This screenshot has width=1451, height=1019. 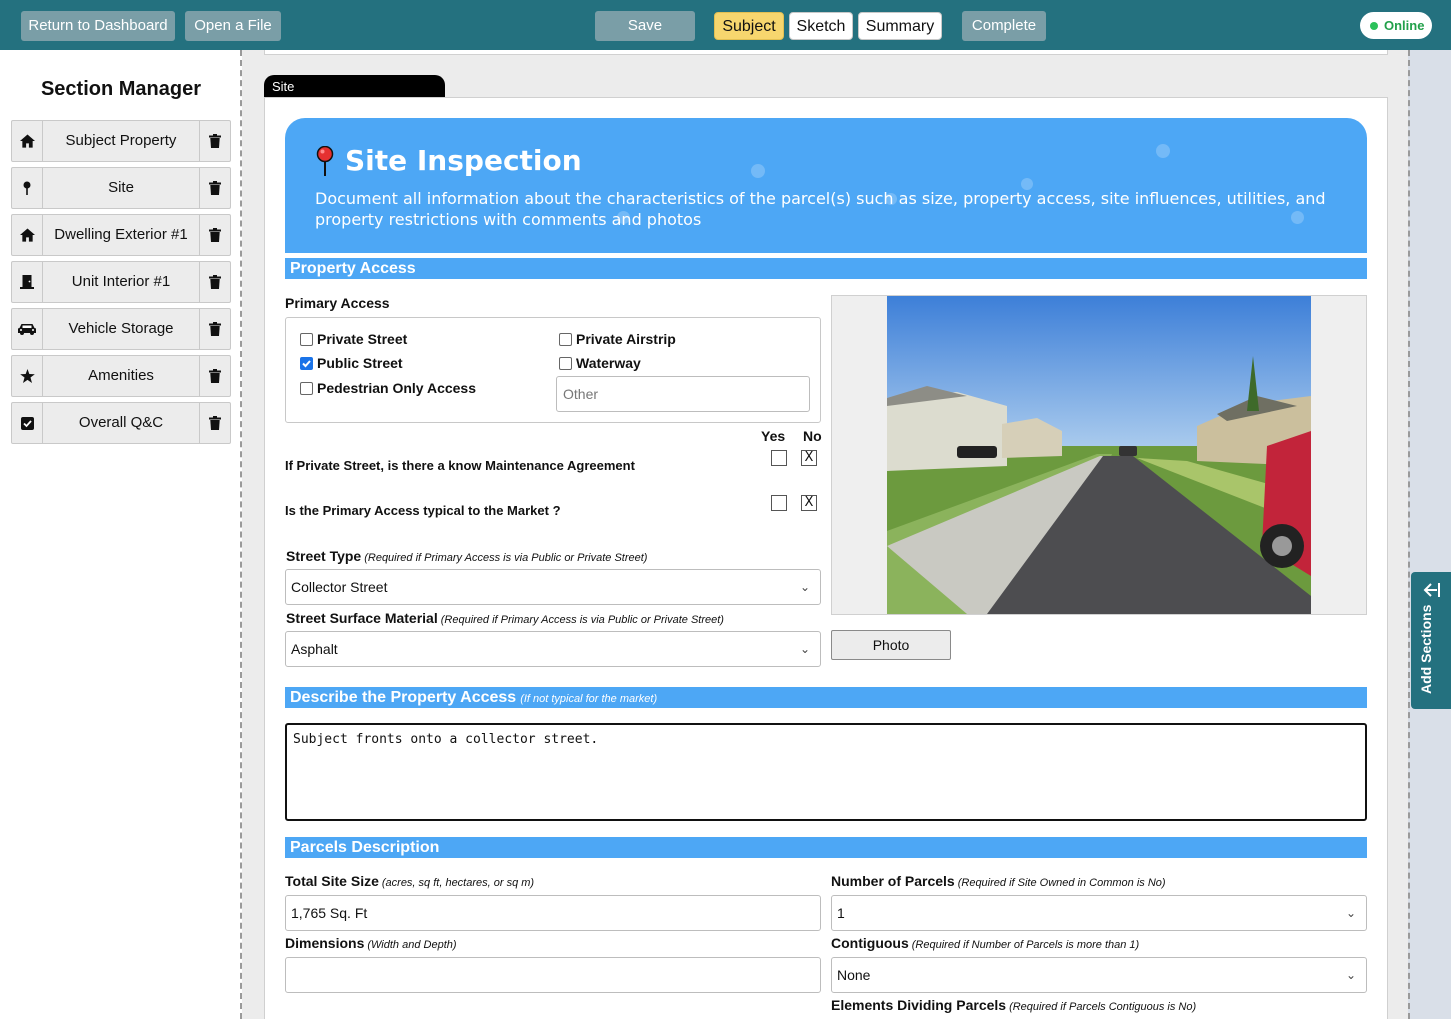 What do you see at coordinates (608, 363) in the screenshot?
I see `checkbox-label: Waterway` at bounding box center [608, 363].